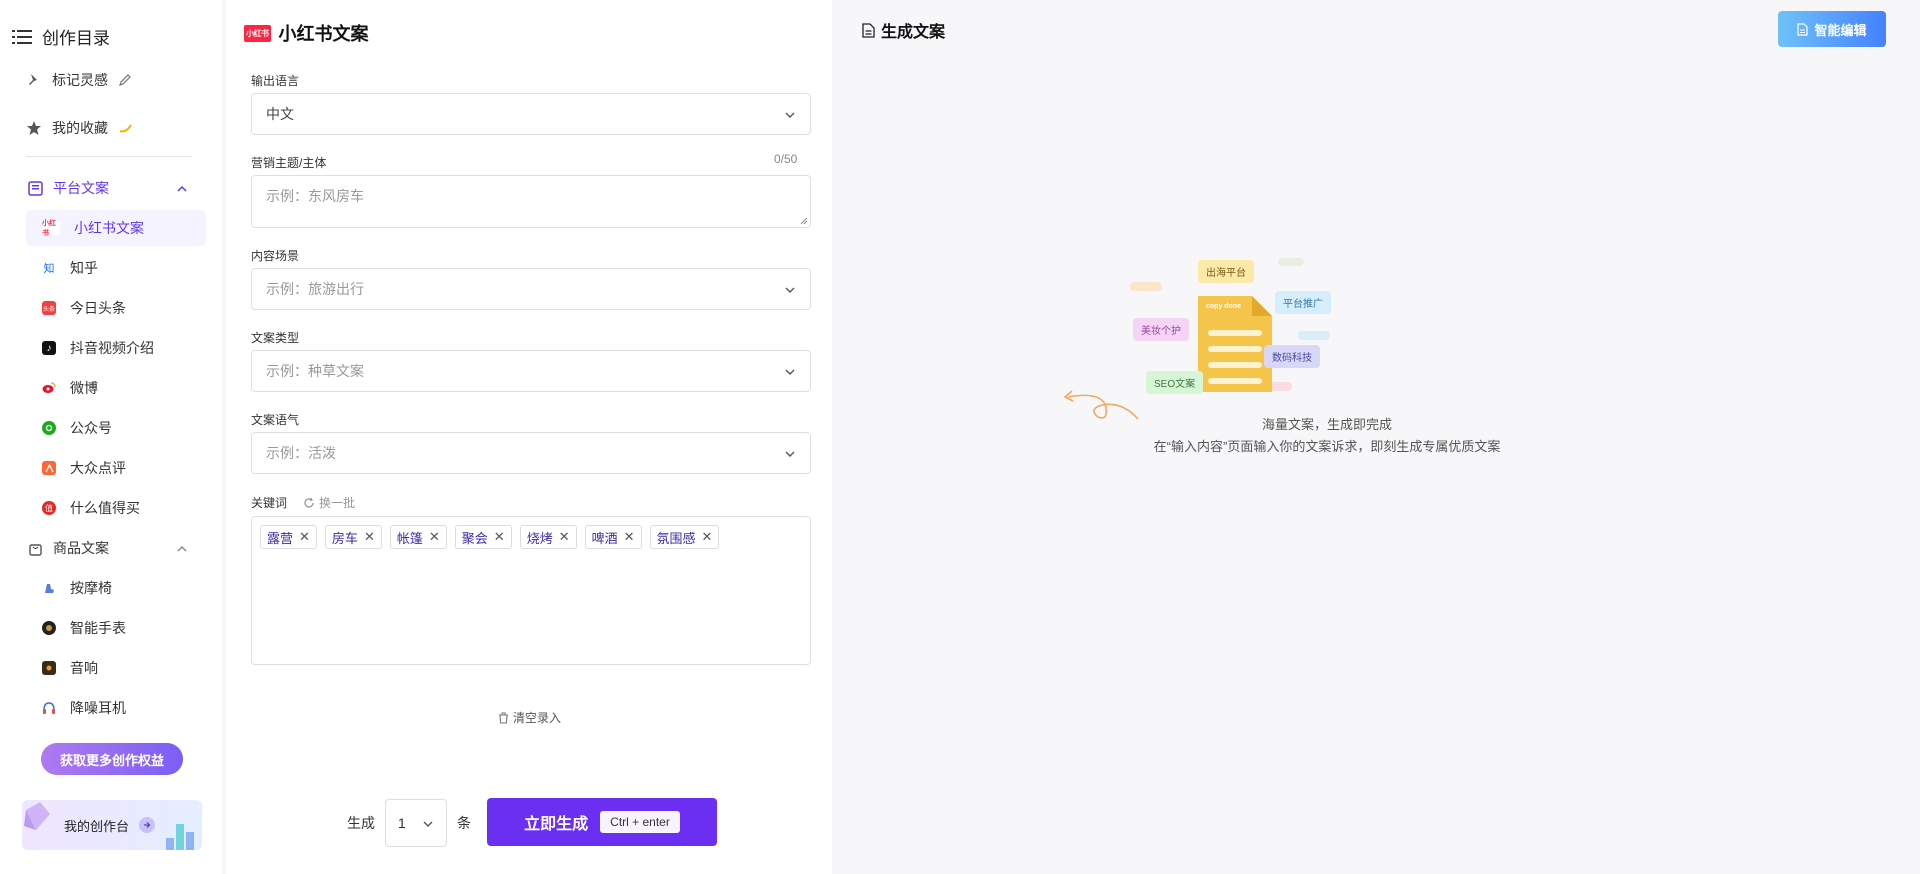  What do you see at coordinates (537, 718) in the screenshot?
I see `clear-label: 清空录入` at bounding box center [537, 718].